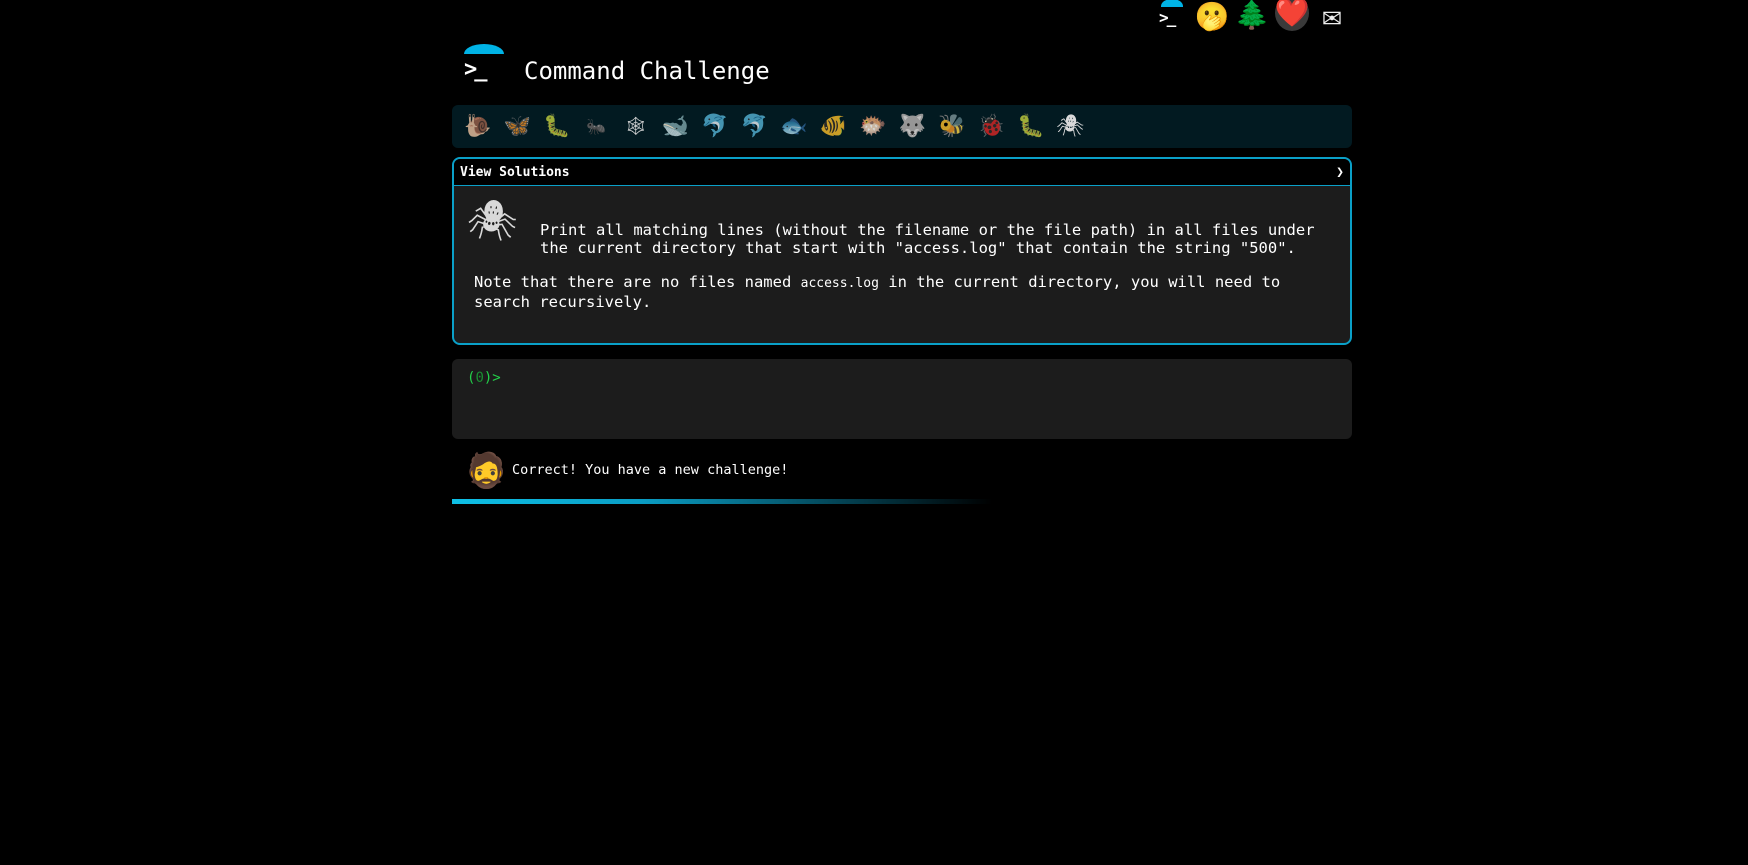 Image resolution: width=1748 pixels, height=865 pixels. I want to click on terminal-glyph: >_, so click(1167, 17).